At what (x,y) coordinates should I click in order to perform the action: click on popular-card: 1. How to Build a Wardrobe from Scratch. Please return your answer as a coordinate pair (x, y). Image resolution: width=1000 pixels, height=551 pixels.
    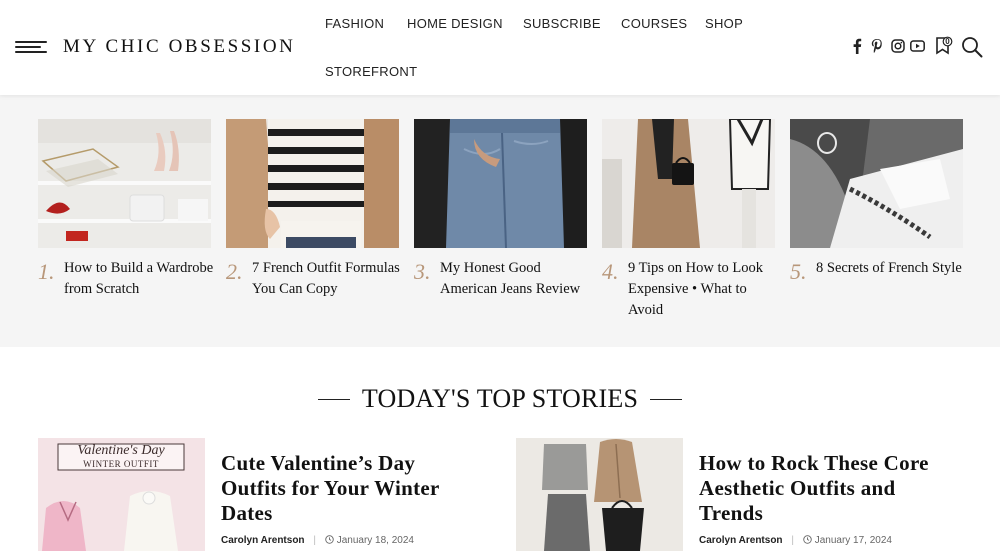
    Looking at the image, I should click on (125, 208).